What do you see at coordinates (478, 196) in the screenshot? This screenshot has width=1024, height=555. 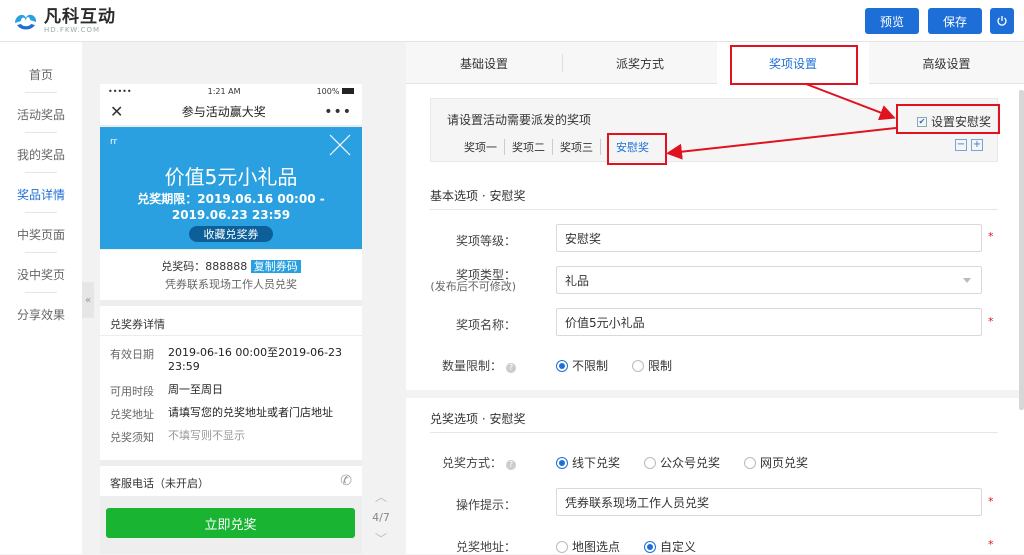 I see `basic-section-title: 基本选项 · 安慰奖` at bounding box center [478, 196].